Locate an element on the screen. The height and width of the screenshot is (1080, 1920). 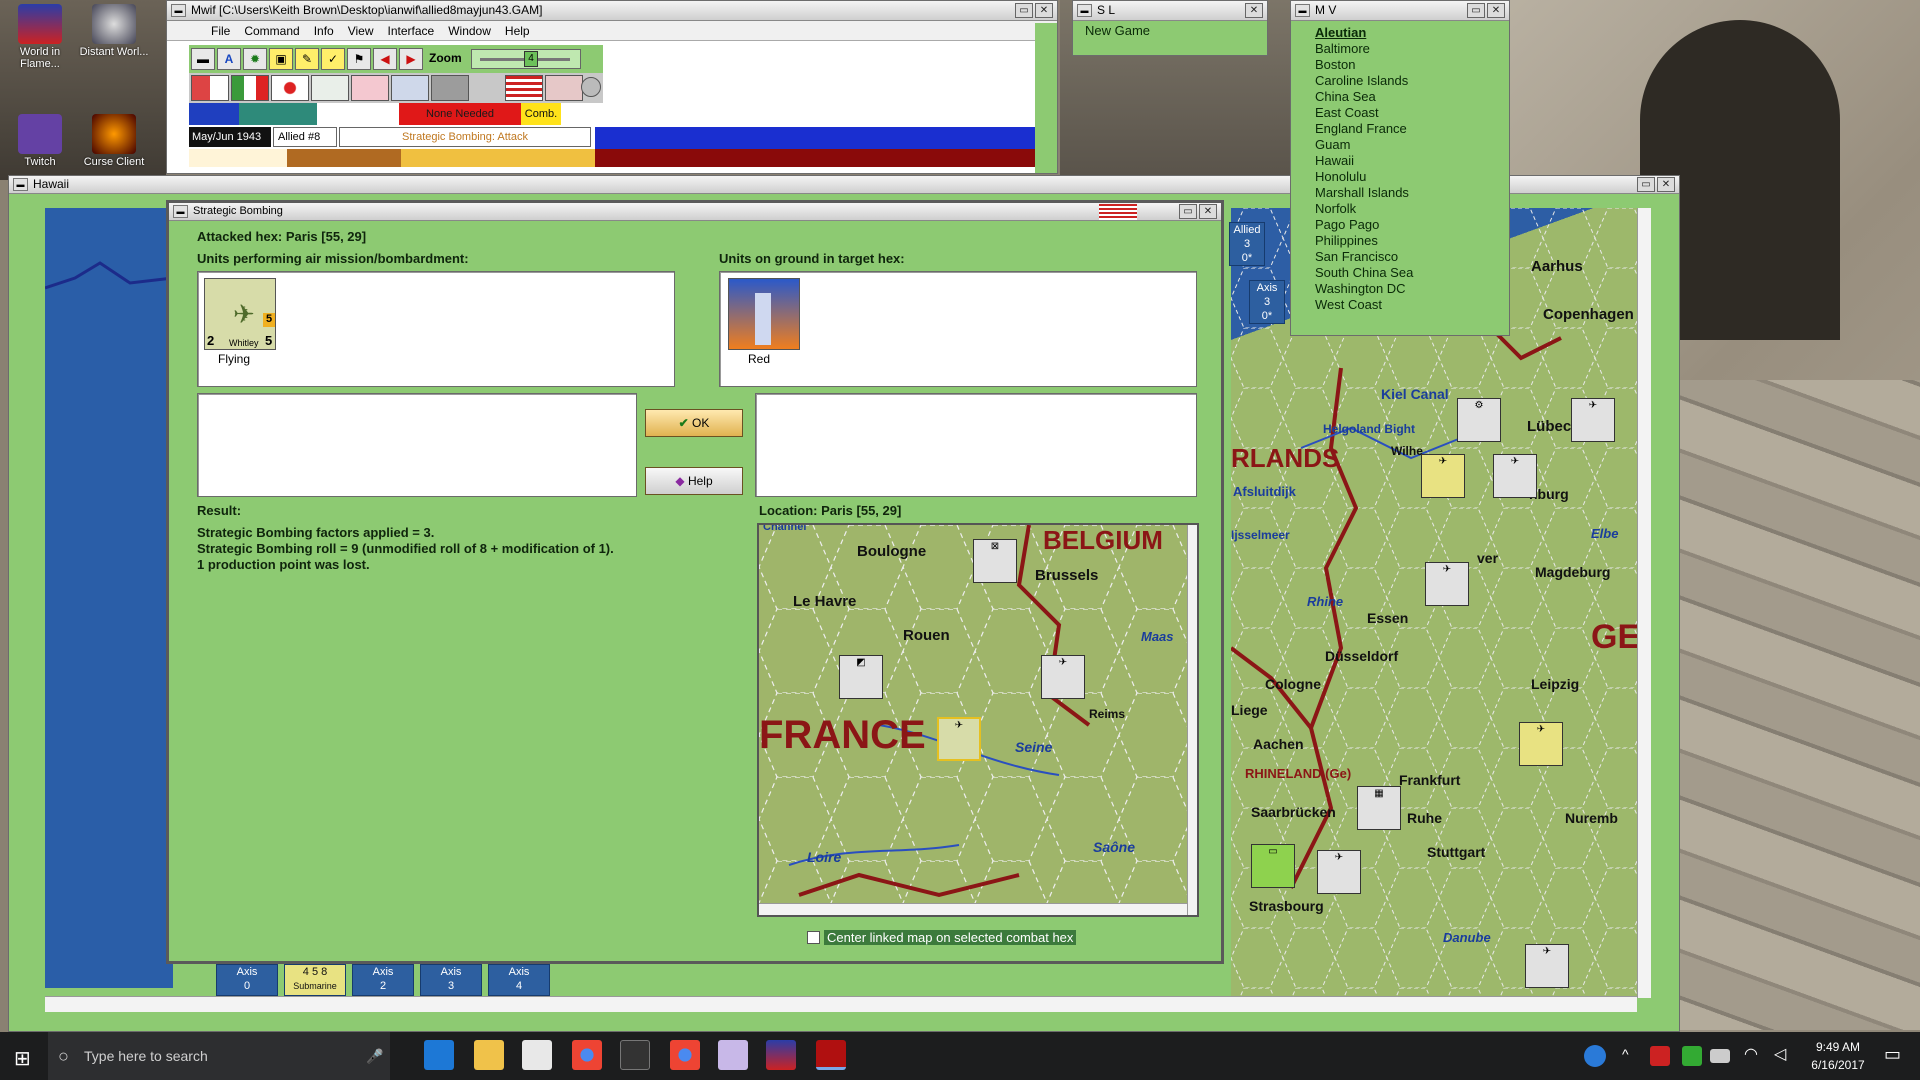
menu-help: Help is located at coordinates (517, 30).